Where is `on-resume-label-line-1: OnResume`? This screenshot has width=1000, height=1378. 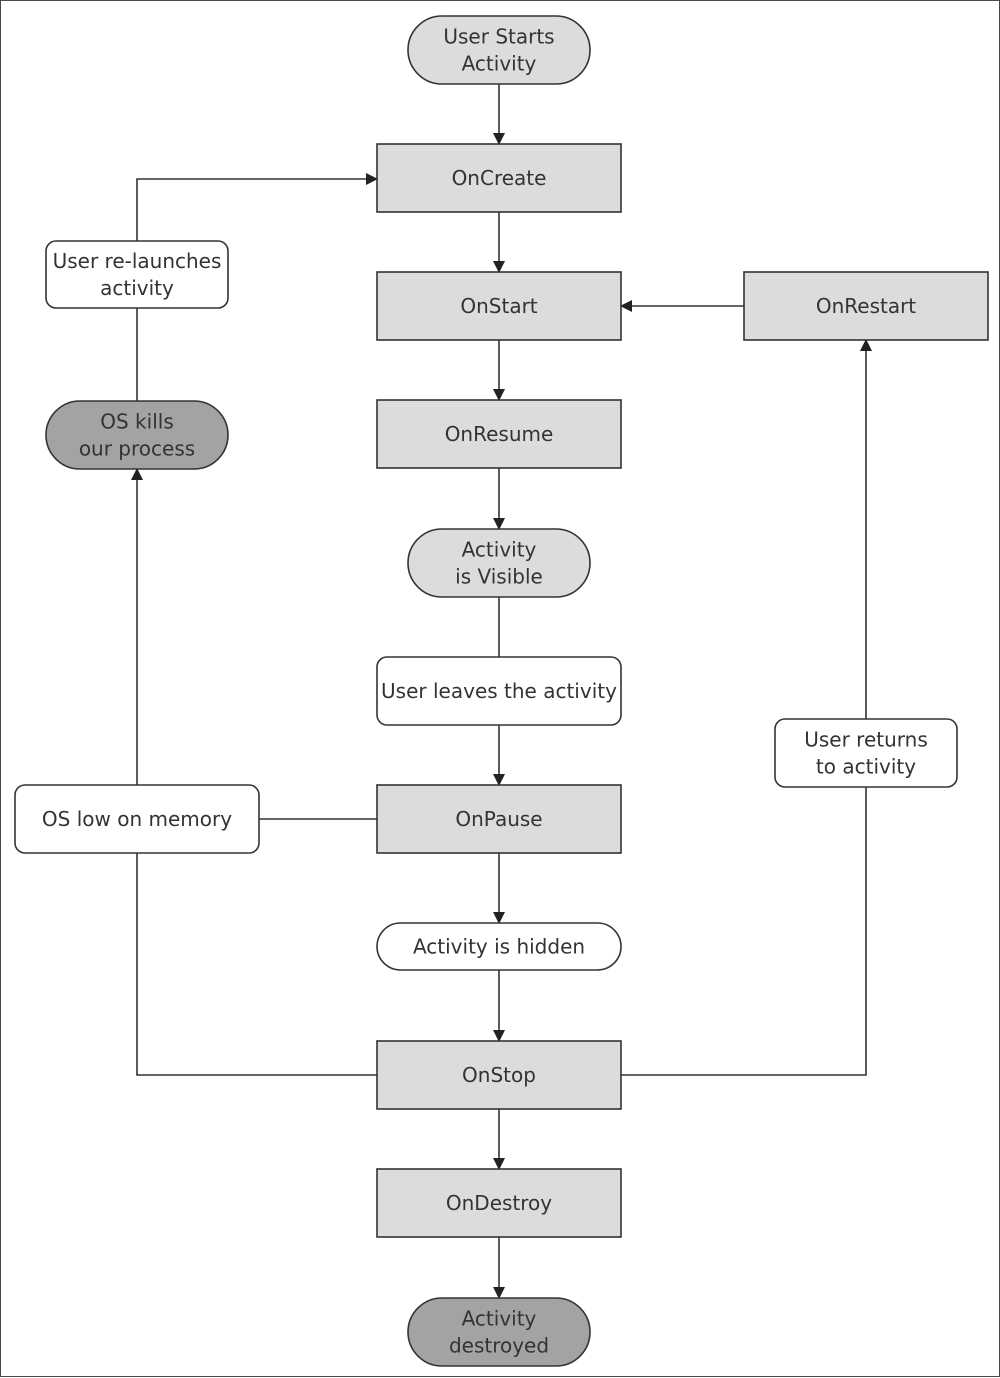
on-resume-label-line-1: OnResume is located at coordinates (499, 434).